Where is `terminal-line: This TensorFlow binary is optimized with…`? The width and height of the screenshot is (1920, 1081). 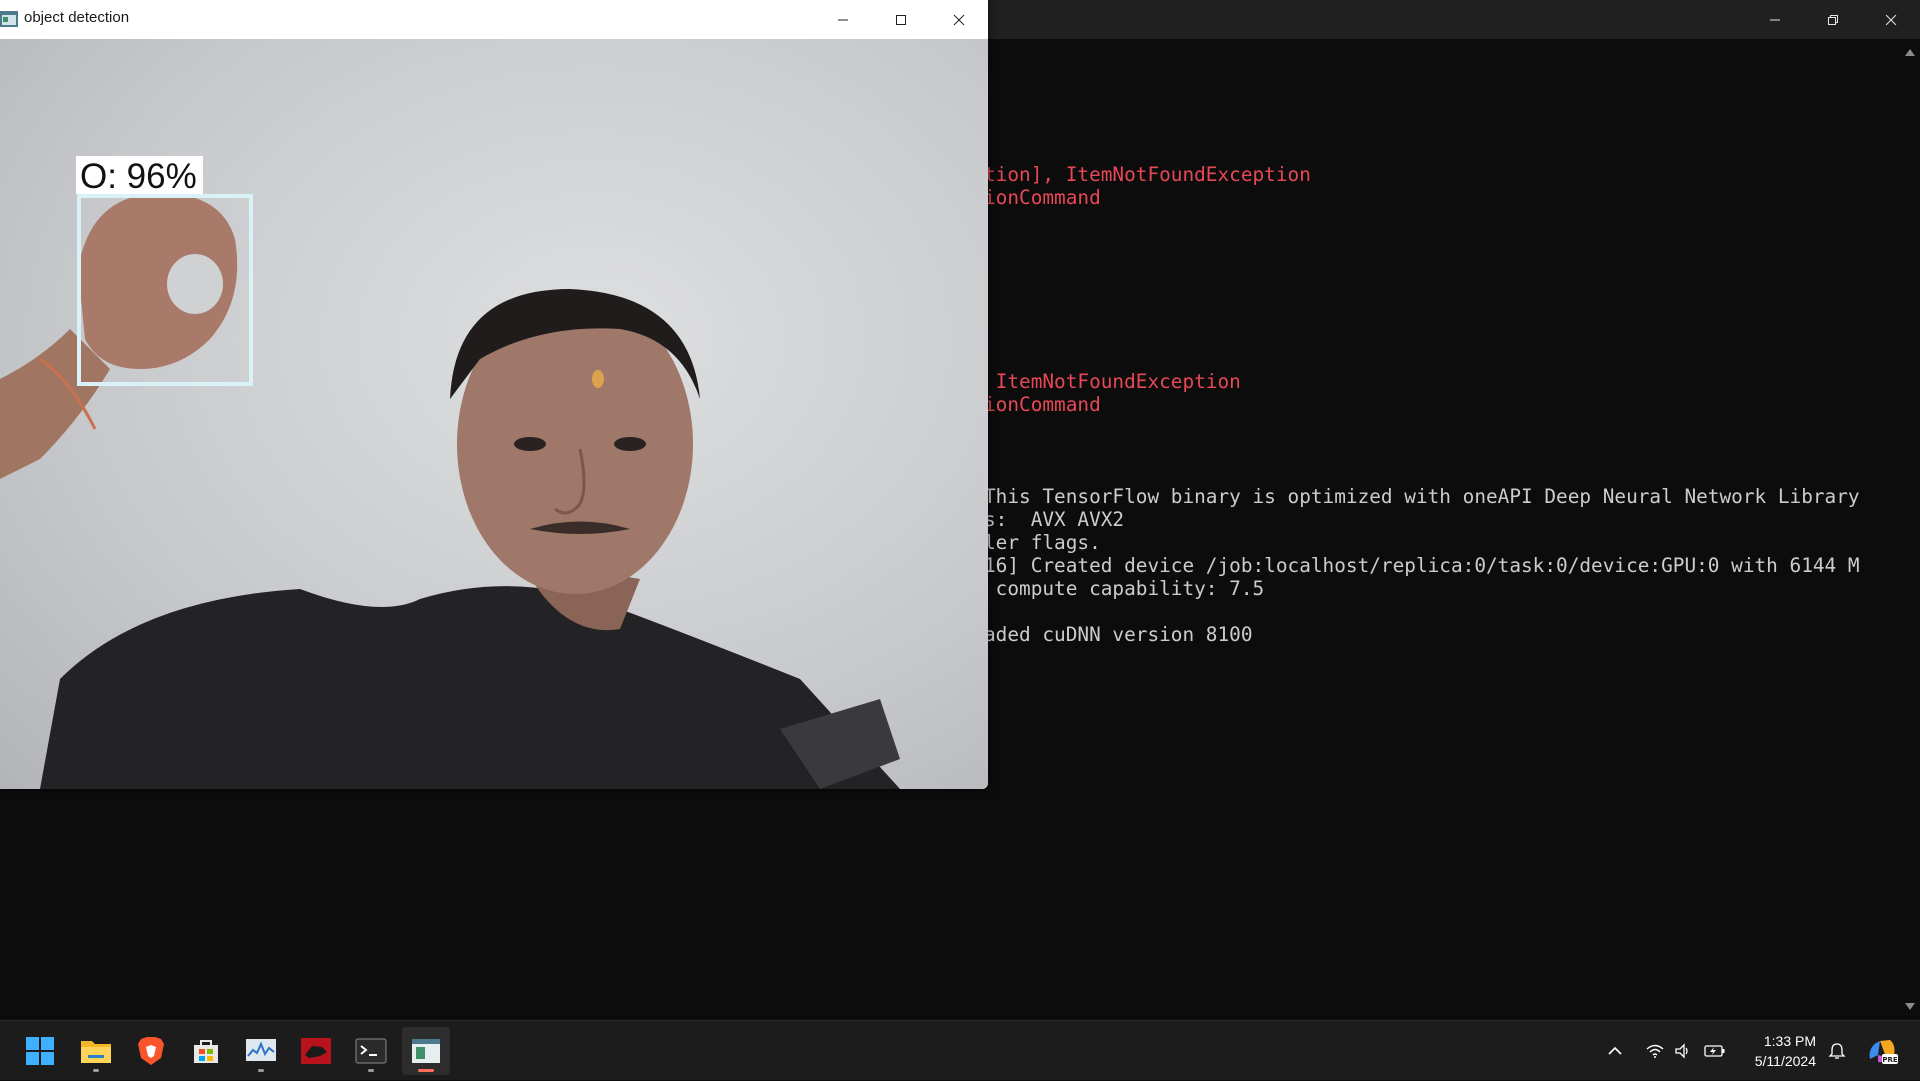 terminal-line: This TensorFlow binary is optimized with… is located at coordinates (1422, 496).